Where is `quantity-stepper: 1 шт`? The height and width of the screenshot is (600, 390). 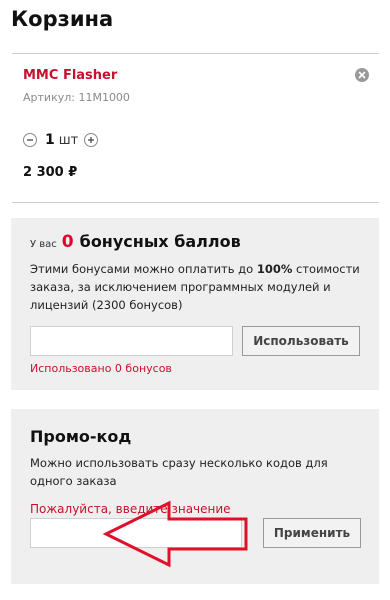
quantity-stepper: 1 шт is located at coordinates (61, 140).